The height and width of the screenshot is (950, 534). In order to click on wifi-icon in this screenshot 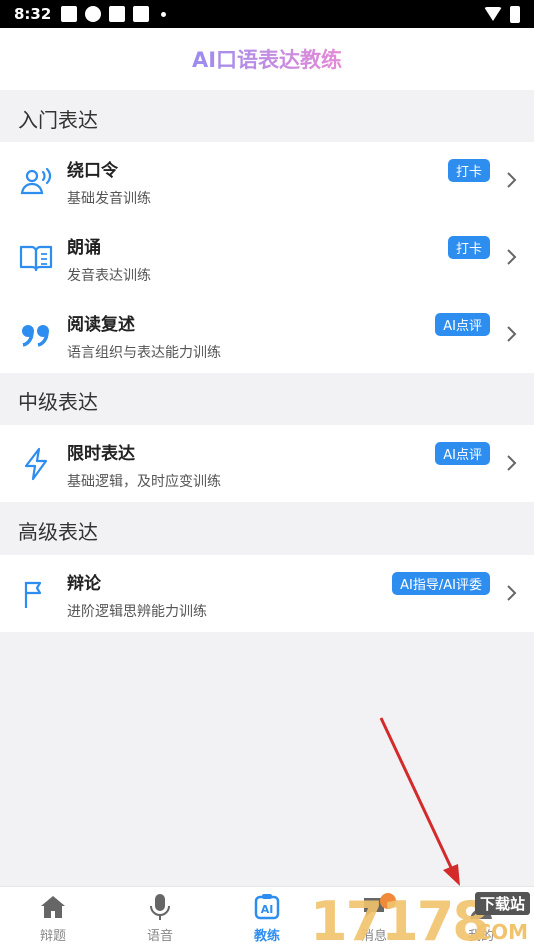, I will do `click(493, 14)`.